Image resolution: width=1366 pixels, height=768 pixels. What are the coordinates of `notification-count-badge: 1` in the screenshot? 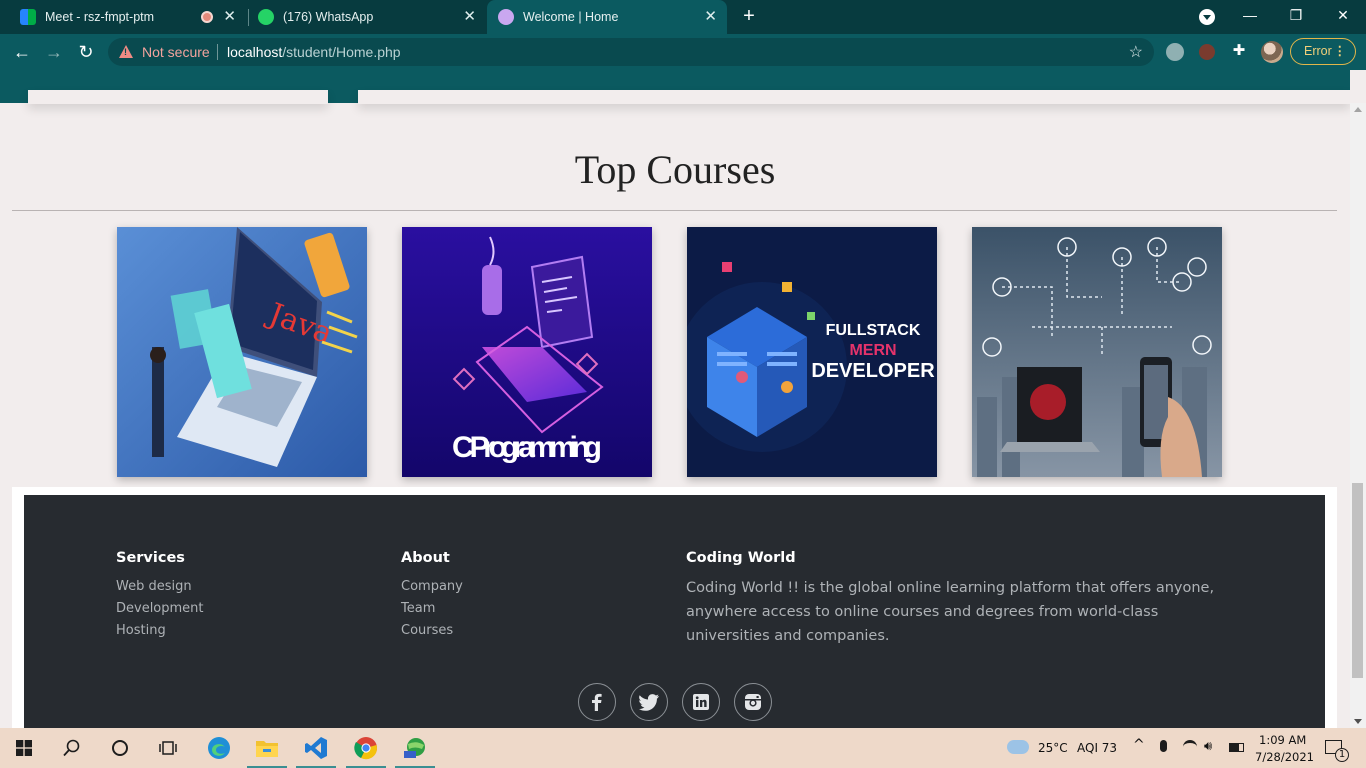 It's located at (1342, 755).